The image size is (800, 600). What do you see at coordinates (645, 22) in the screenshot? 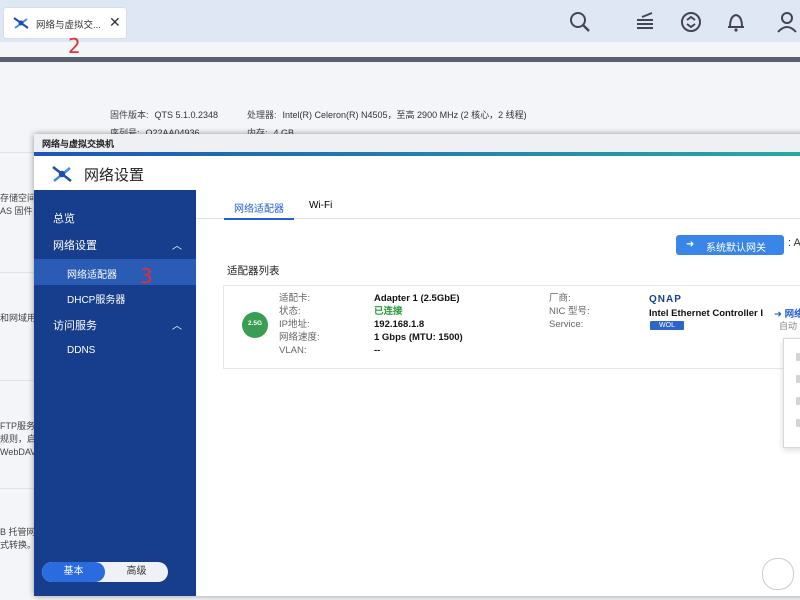
I see `tasks-icon` at bounding box center [645, 22].